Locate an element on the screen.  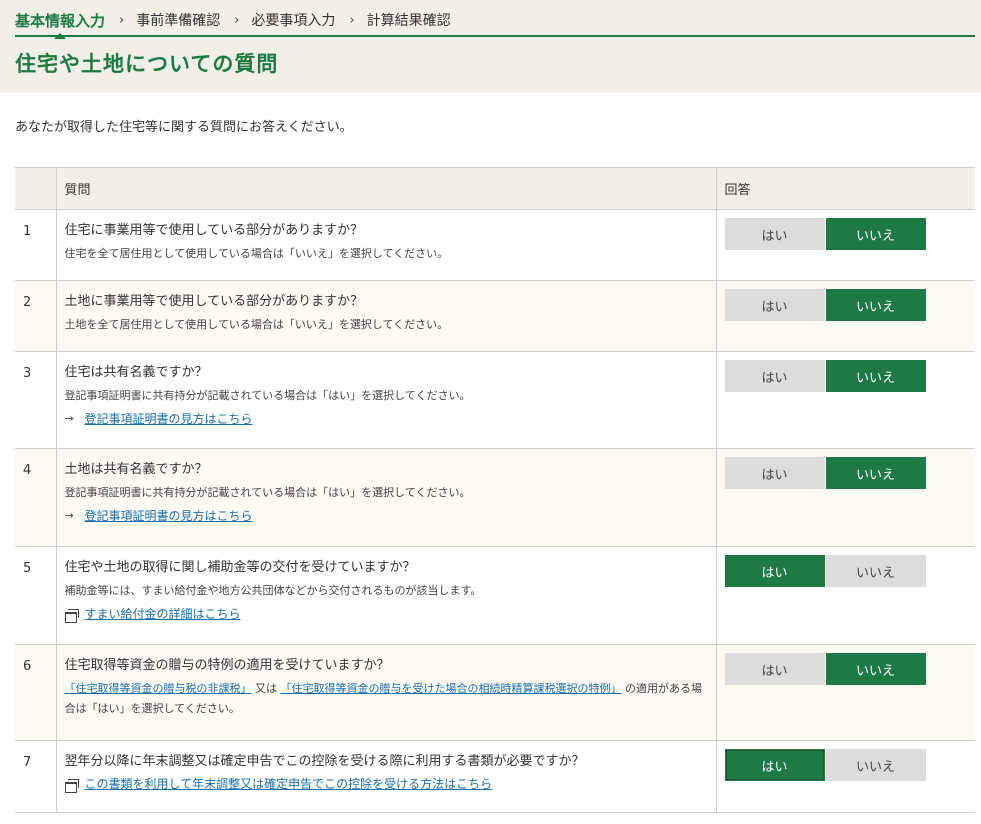
question-number: 4 is located at coordinates (35, 497).